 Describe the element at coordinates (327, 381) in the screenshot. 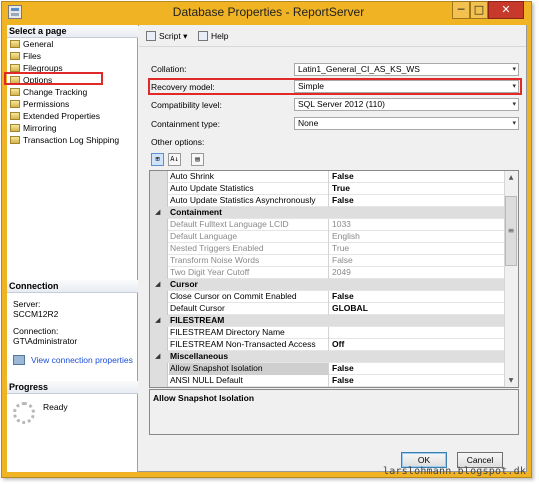

I see `grid-row-ansi-null-default: ANSI NULL Default False` at that location.